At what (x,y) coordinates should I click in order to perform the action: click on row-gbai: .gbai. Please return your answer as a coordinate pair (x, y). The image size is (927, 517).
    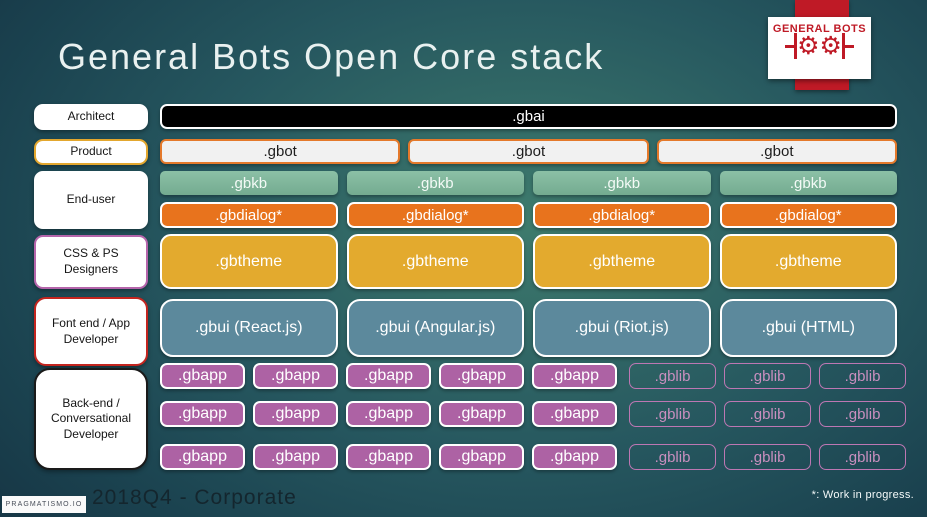
    Looking at the image, I should click on (528, 116).